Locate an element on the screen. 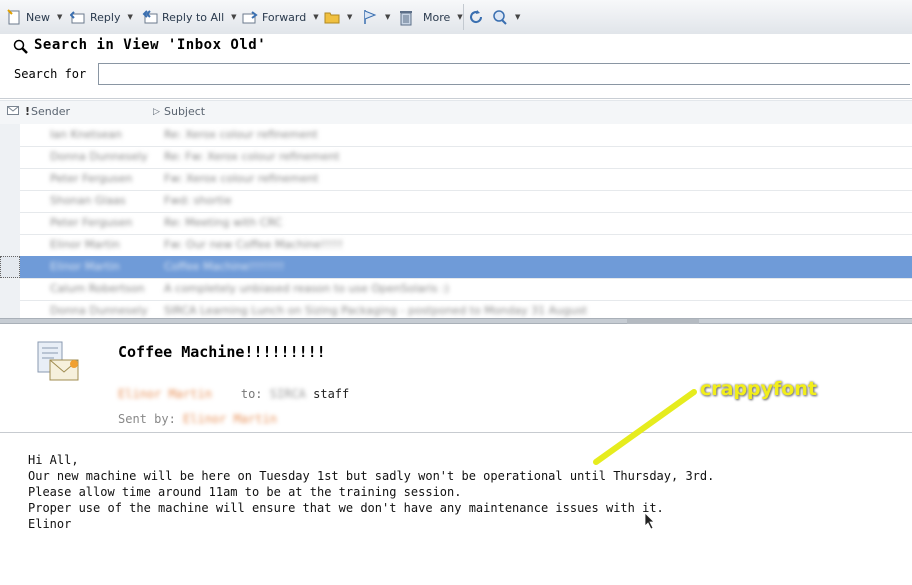 Image resolution: width=912 pixels, height=585 pixels. sort-arrow-icon: ▷ is located at coordinates (156, 112).